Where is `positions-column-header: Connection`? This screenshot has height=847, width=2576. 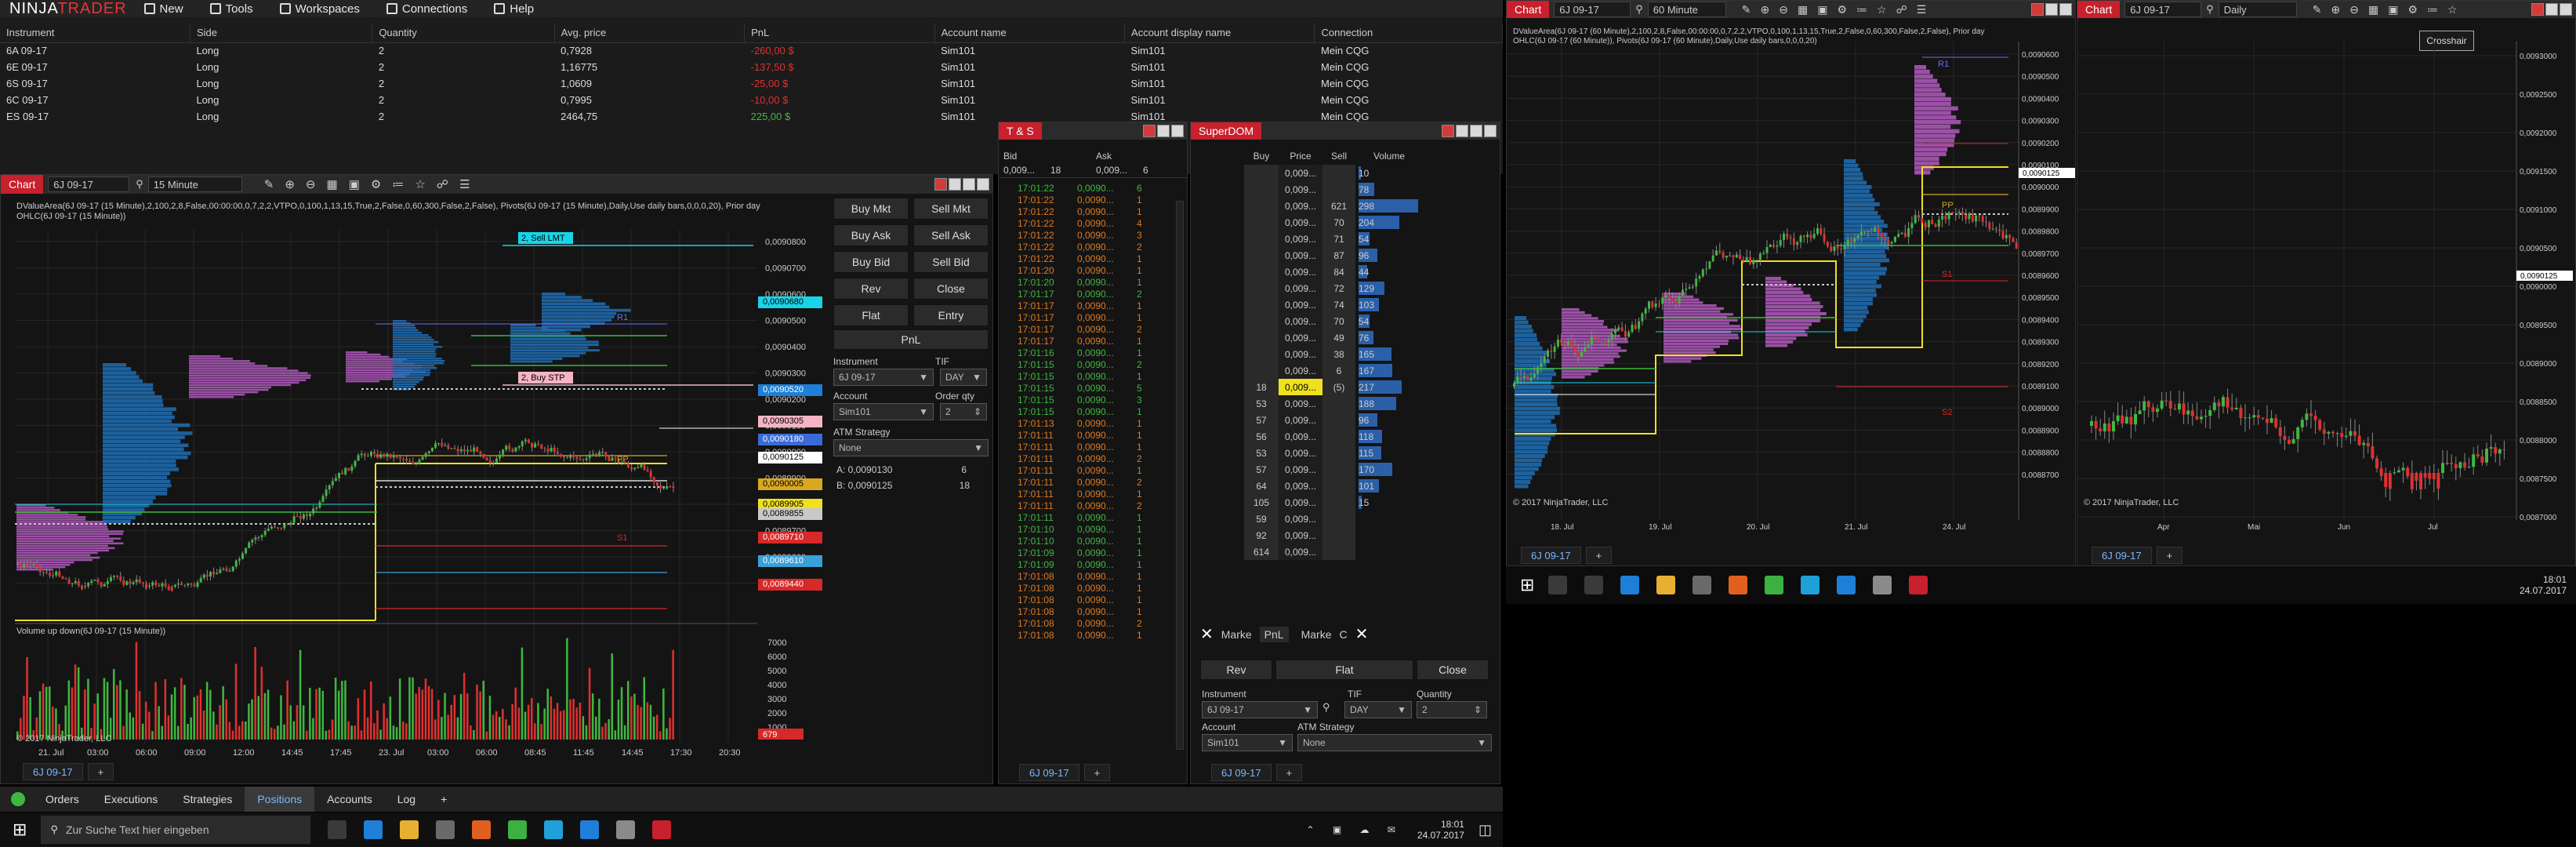 positions-column-header: Connection is located at coordinates (1409, 33).